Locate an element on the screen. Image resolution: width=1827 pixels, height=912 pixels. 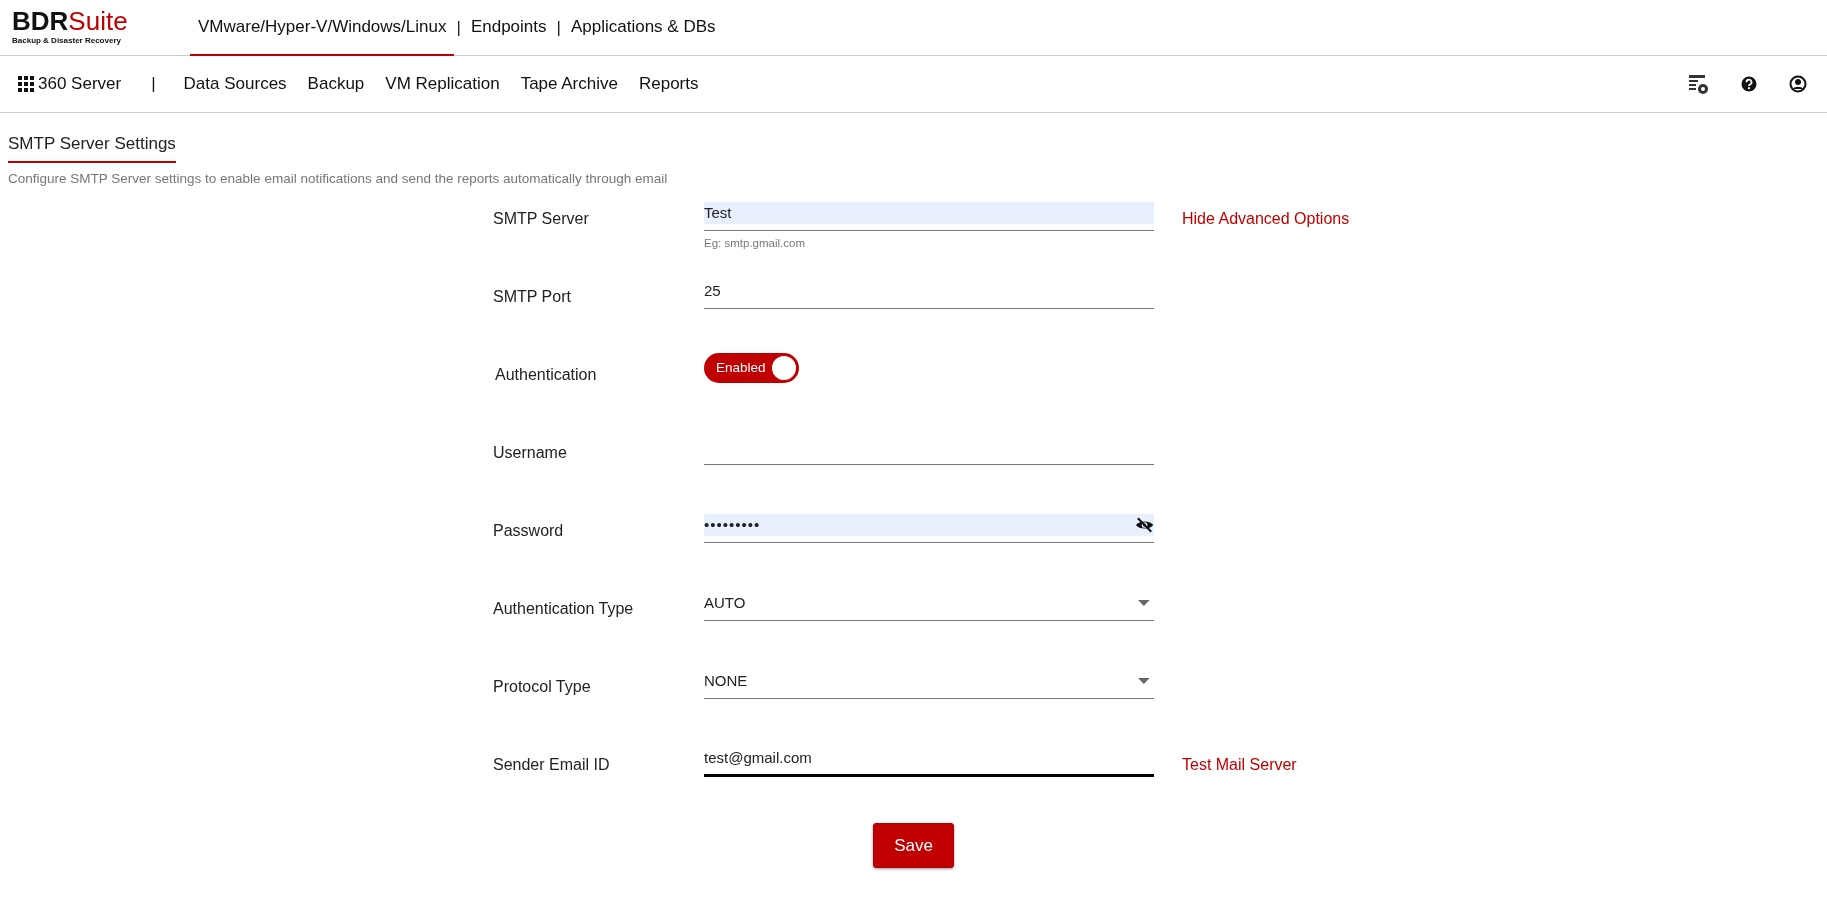
dropdown-field: AUTO is located at coordinates (929, 603).